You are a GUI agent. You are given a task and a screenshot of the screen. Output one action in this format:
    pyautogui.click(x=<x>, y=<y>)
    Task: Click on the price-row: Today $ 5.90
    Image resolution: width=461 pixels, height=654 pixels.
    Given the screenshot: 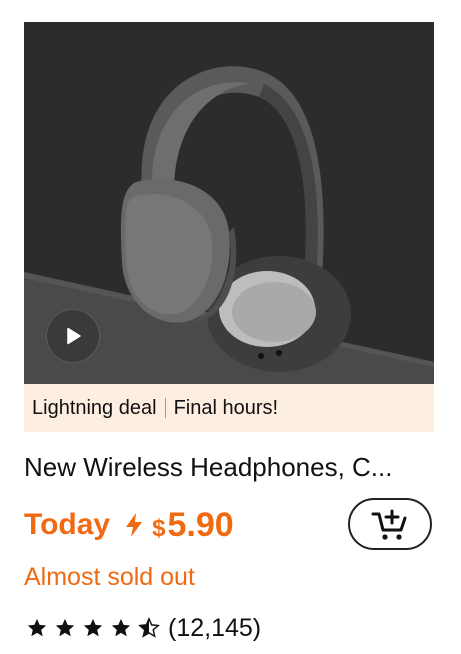 What is the action you would take?
    pyautogui.click(x=129, y=525)
    